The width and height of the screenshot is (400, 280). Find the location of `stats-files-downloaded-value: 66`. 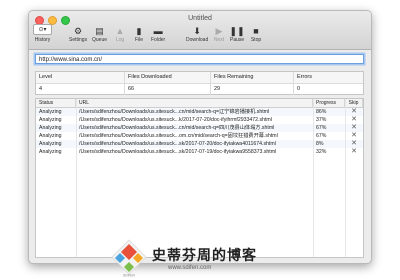

stats-files-downloaded-value: 66 is located at coordinates (168, 89).